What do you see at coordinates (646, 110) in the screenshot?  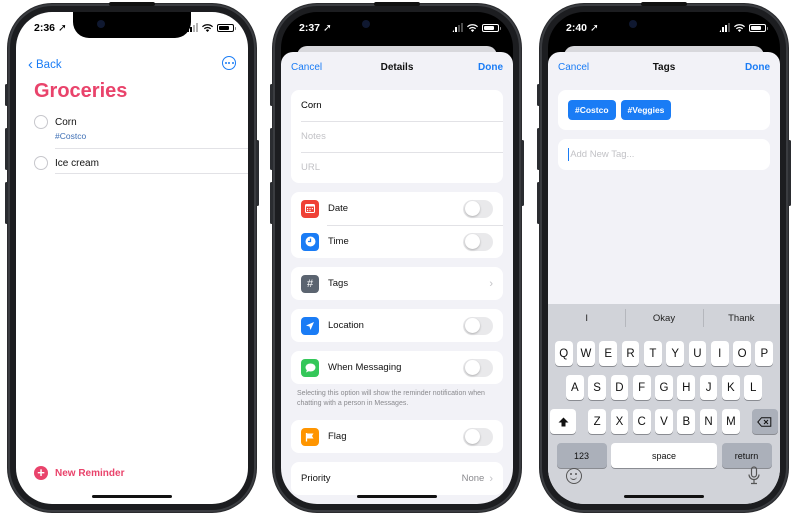 I see `tag-chip: #Veggies` at bounding box center [646, 110].